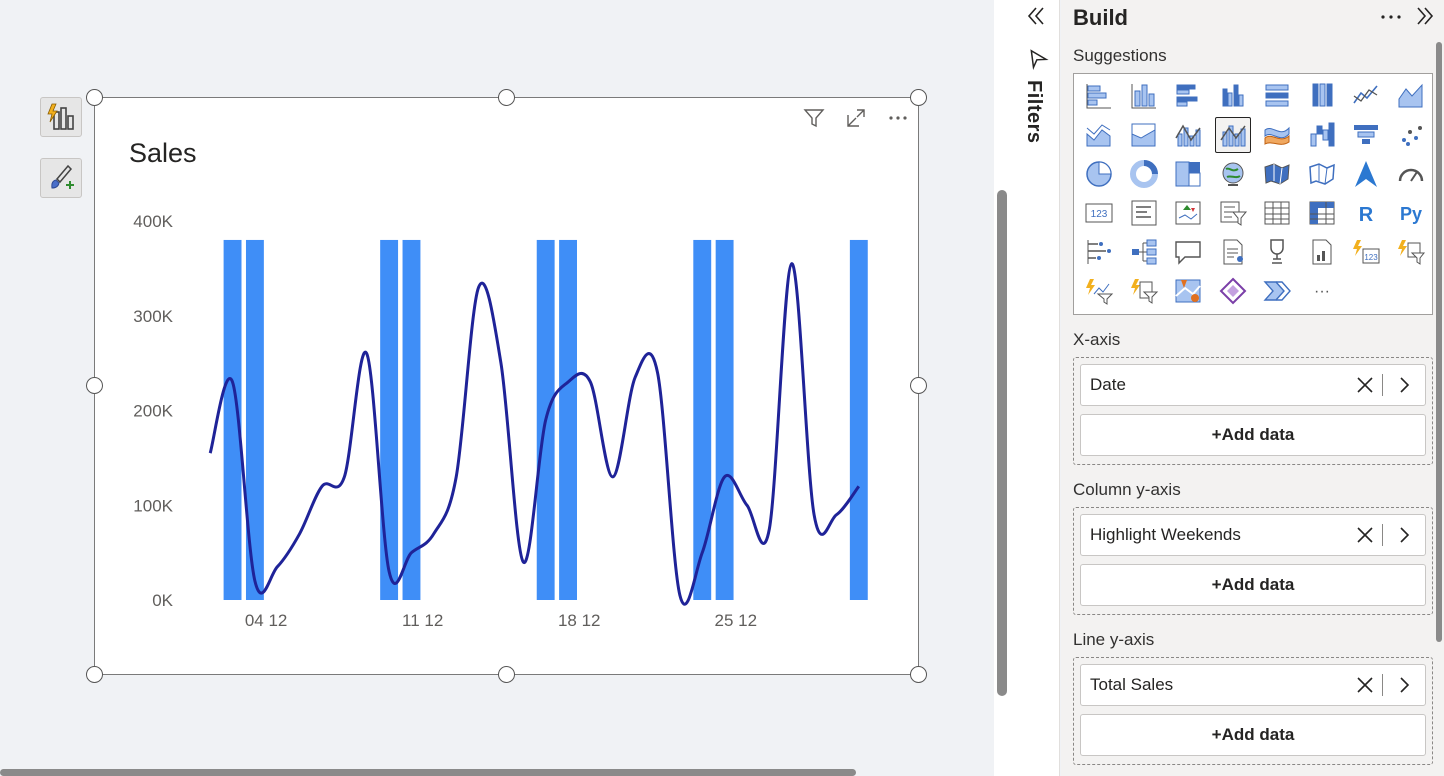  Describe the element at coordinates (1232, 135) in the screenshot. I see `line-clustered-column-icon` at that location.